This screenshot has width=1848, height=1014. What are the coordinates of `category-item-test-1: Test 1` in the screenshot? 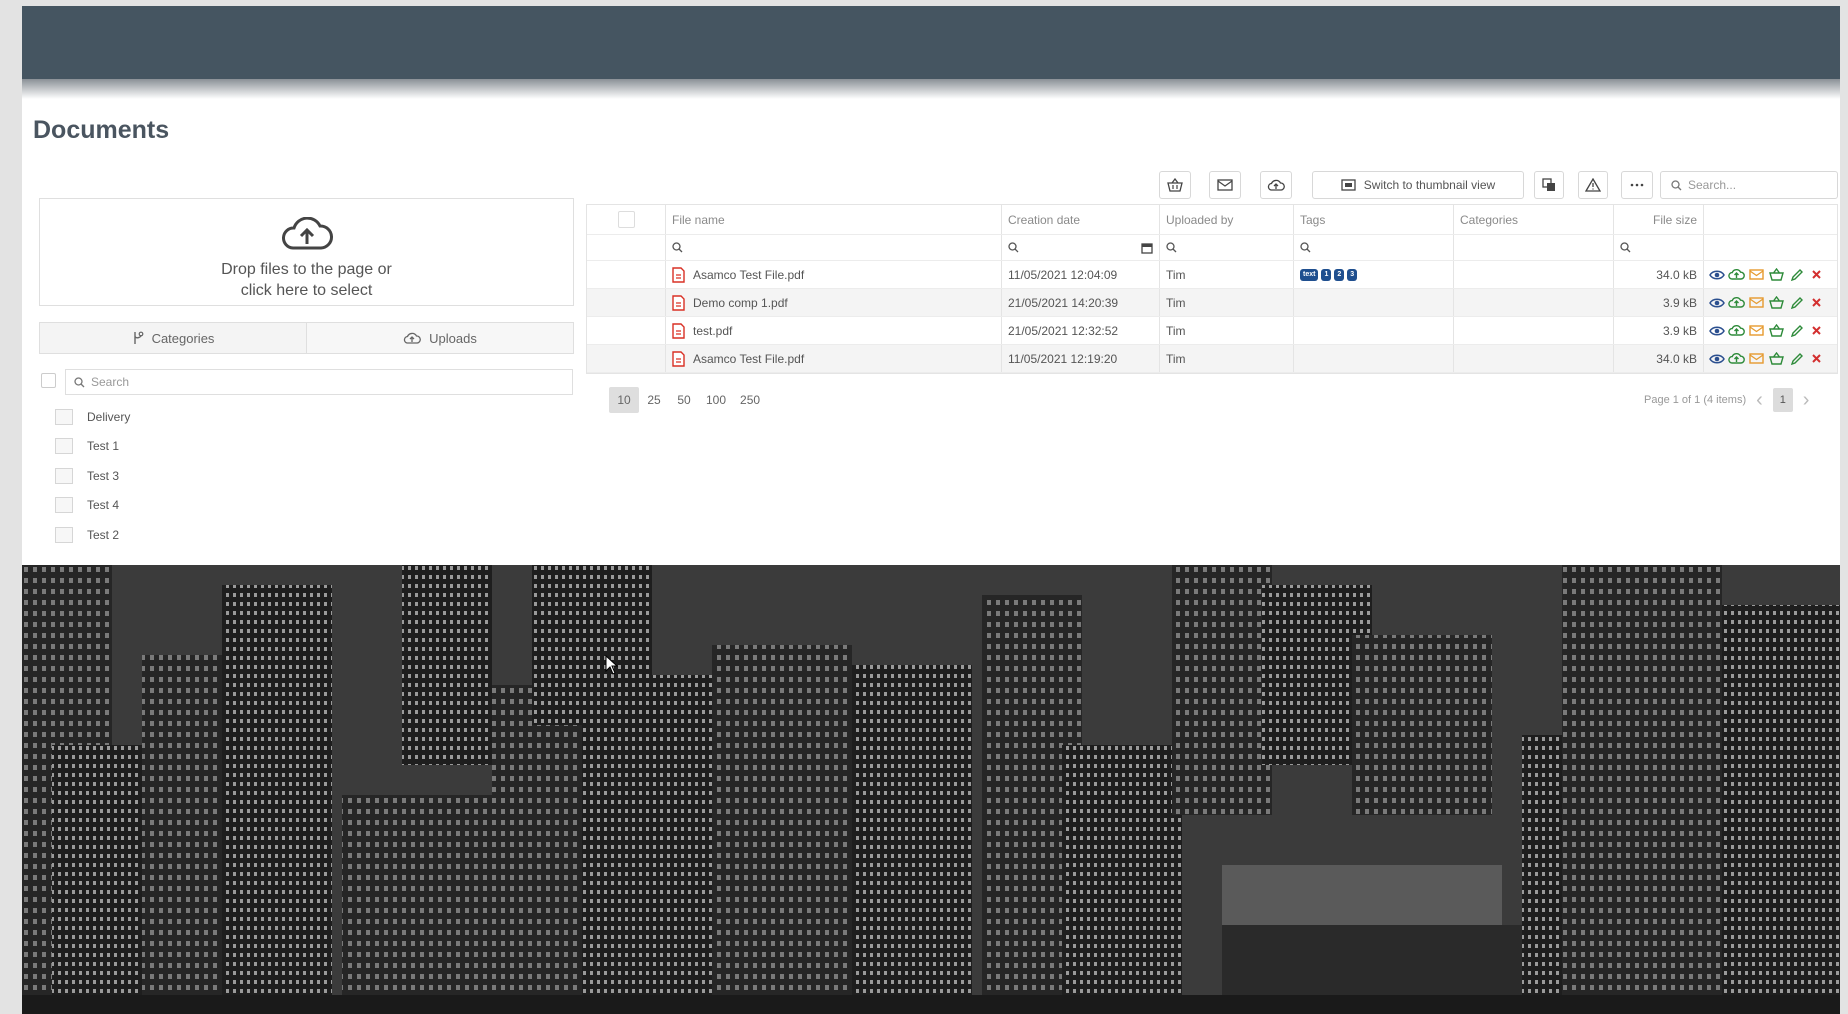 It's located at (92, 447).